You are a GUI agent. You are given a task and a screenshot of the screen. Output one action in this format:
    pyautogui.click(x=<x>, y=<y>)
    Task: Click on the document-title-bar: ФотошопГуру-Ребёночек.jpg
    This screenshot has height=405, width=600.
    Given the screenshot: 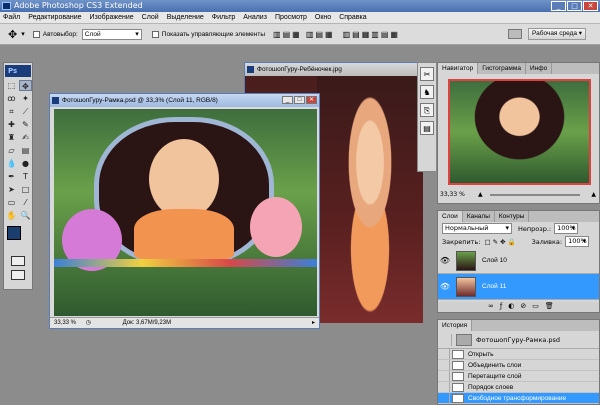 What is the action you would take?
    pyautogui.click(x=333, y=69)
    